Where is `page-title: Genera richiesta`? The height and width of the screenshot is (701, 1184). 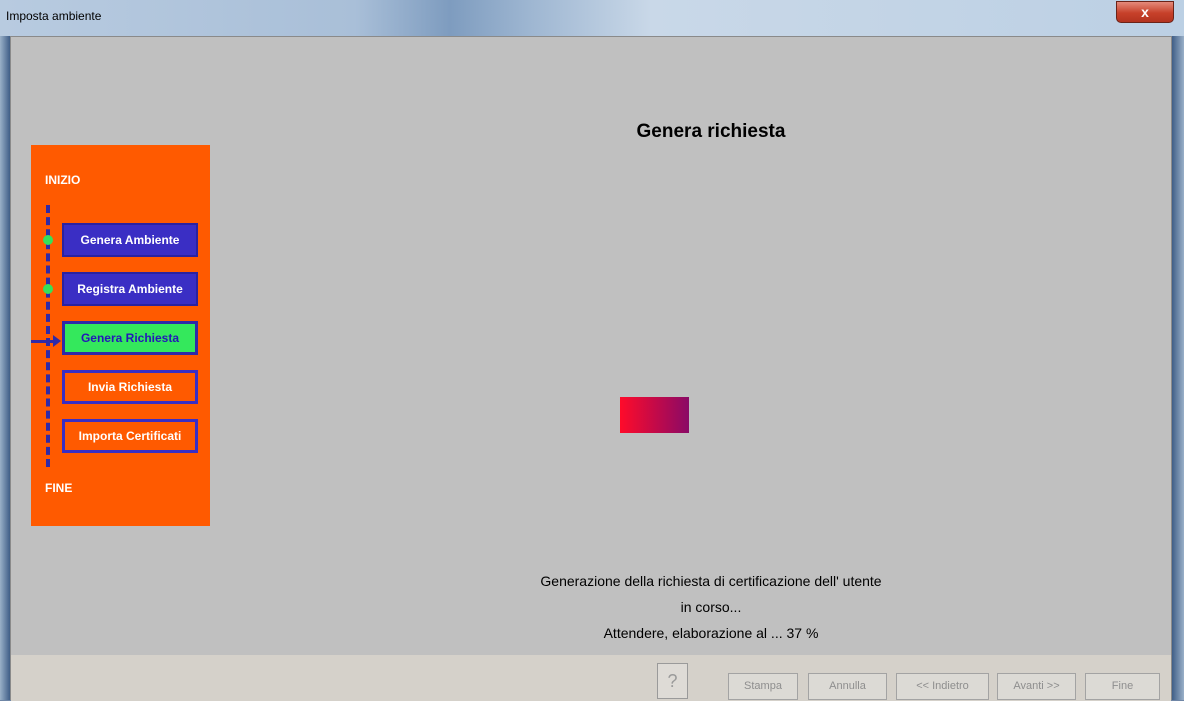 page-title: Genera richiesta is located at coordinates (711, 131).